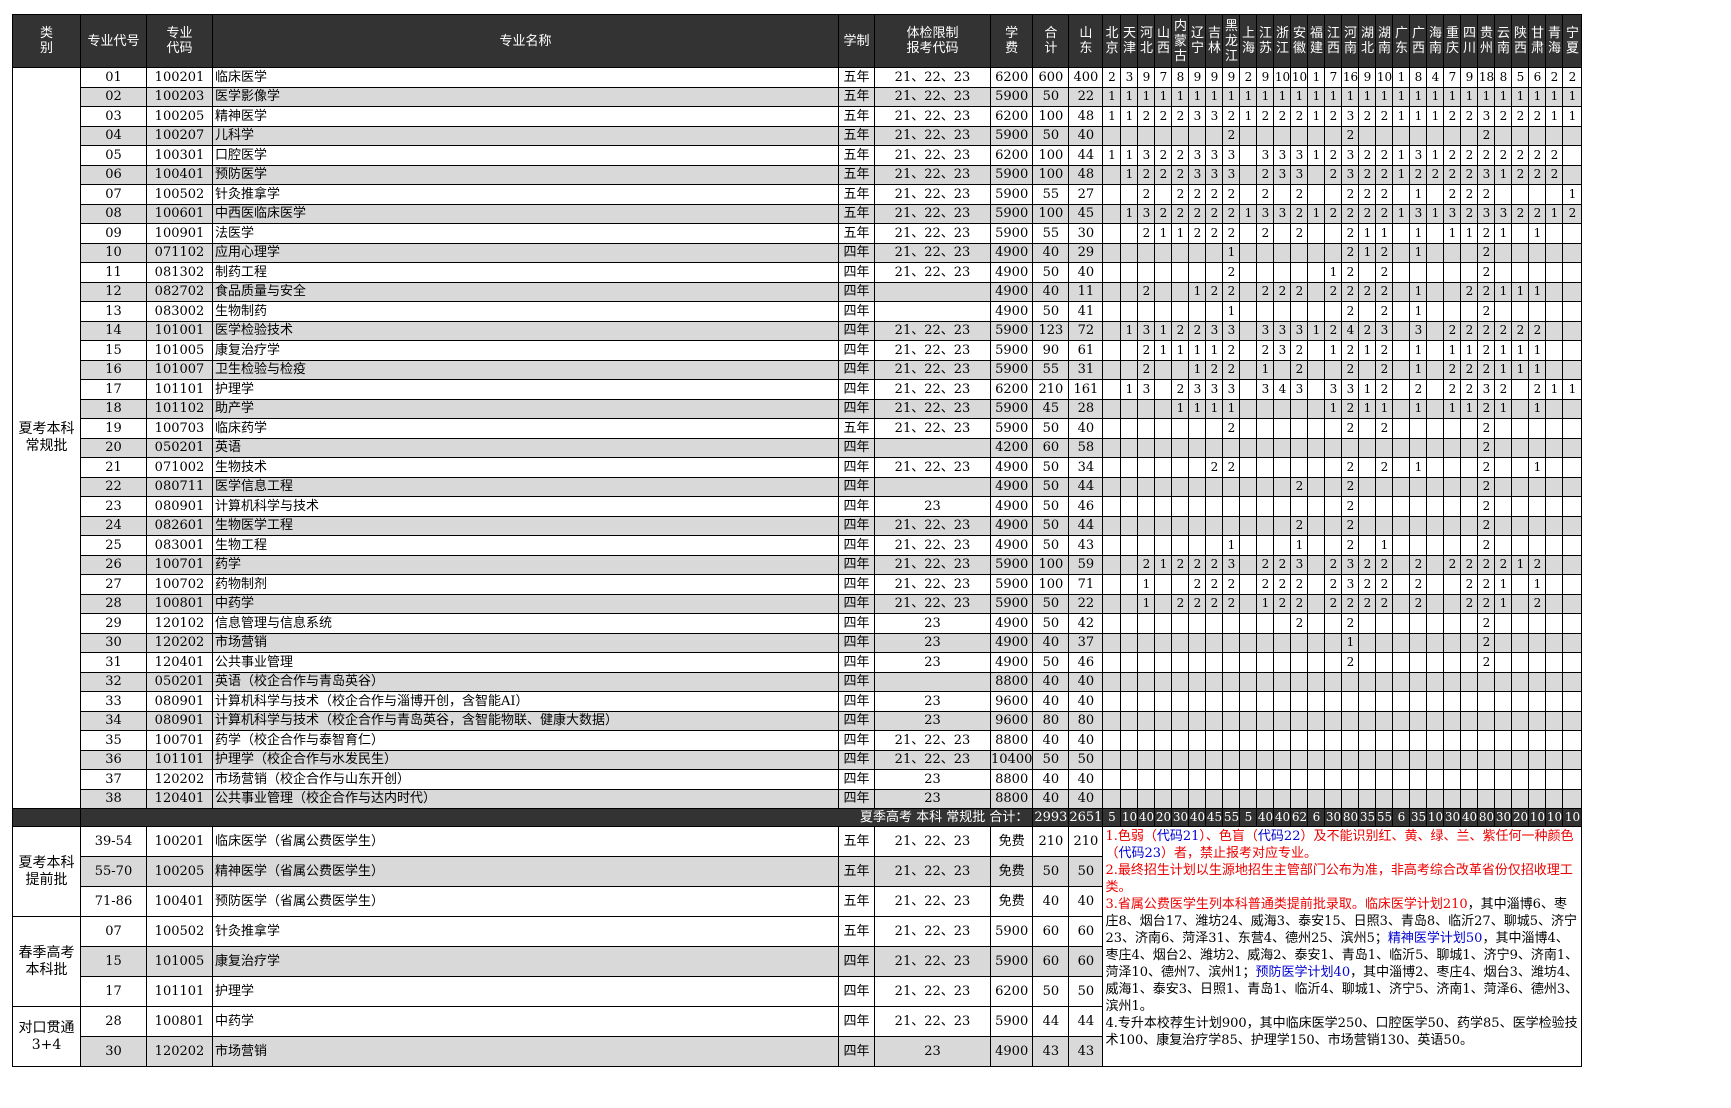  I want to click on total-cell: 50, so click(1051, 545).